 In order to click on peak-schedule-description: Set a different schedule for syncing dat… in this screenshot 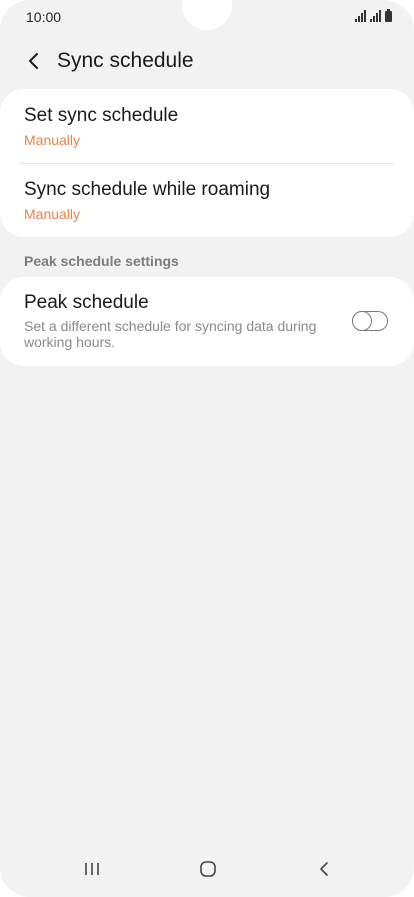, I will do `click(170, 334)`.